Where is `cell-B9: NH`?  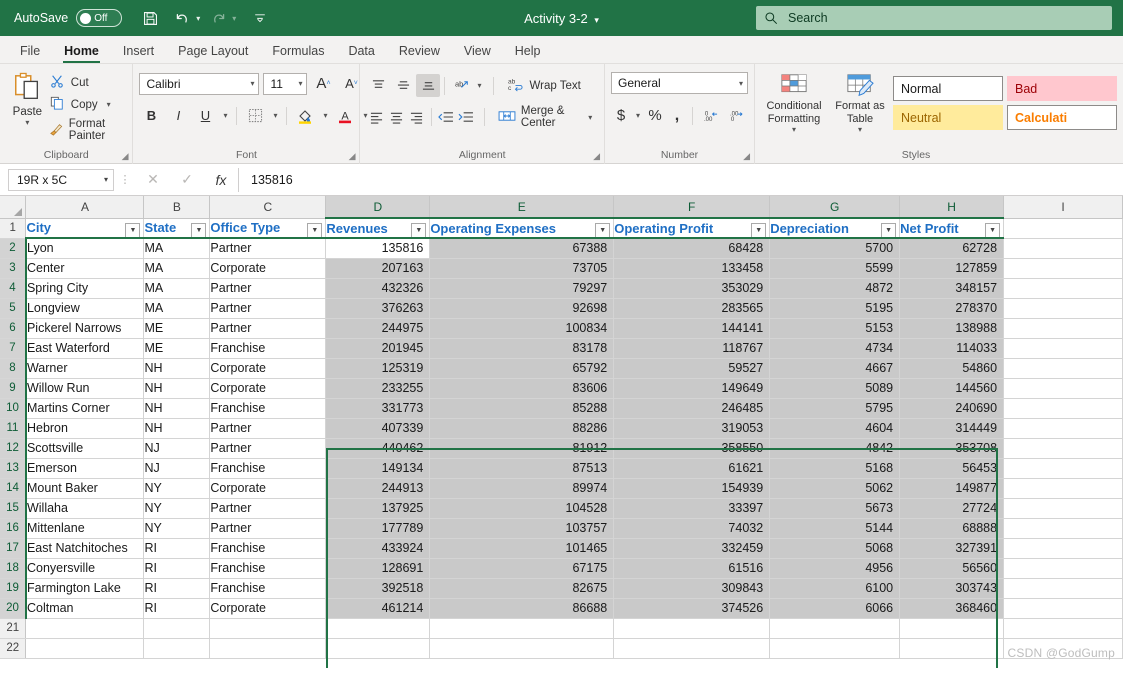 cell-B9: NH is located at coordinates (177, 388).